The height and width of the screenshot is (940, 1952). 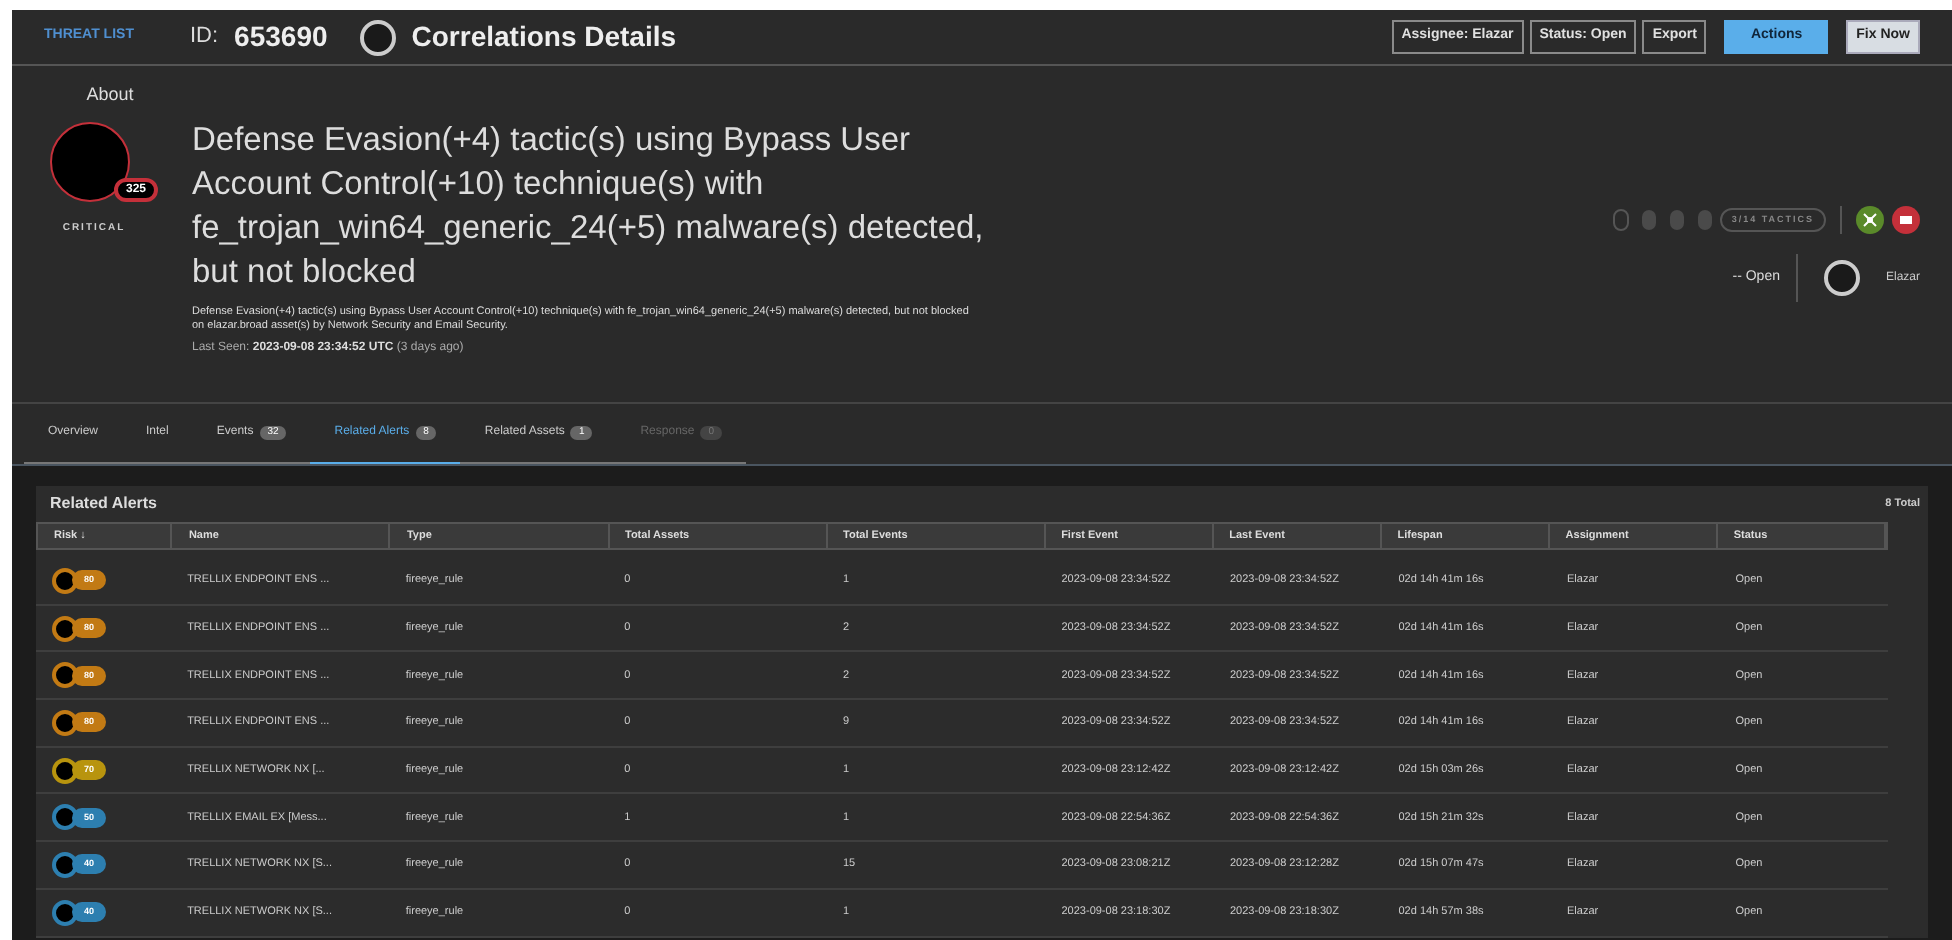 I want to click on section-label: About, so click(x=110, y=95).